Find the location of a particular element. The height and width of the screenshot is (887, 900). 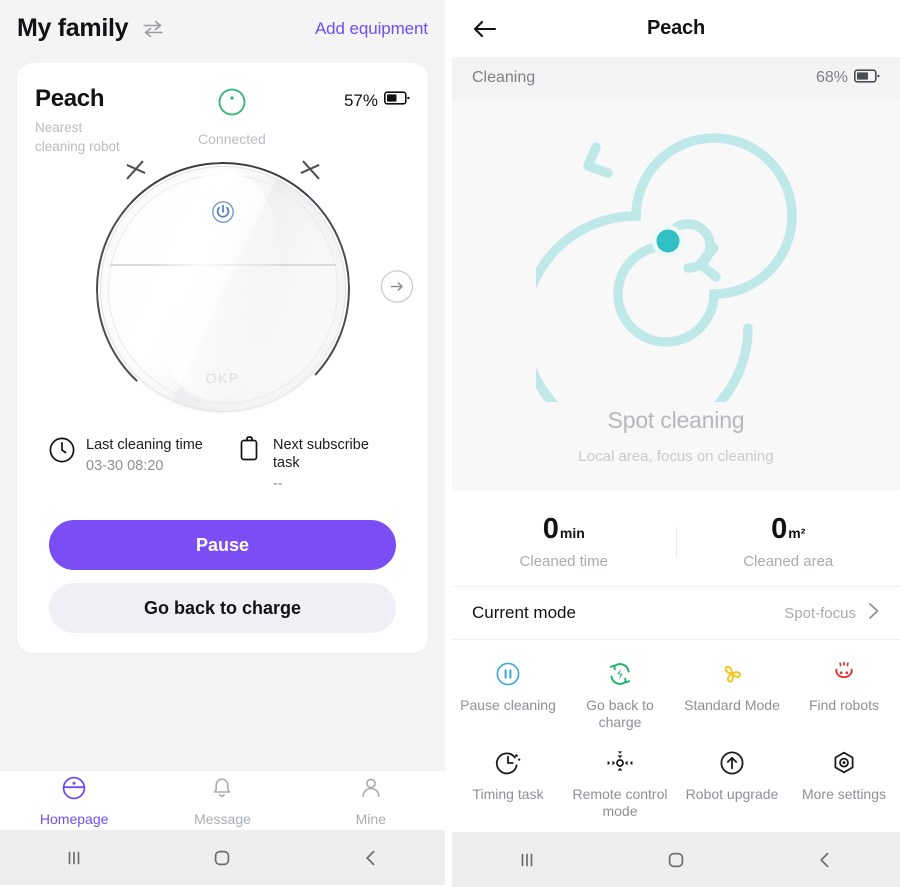

detail-title: Peach is located at coordinates (676, 28).